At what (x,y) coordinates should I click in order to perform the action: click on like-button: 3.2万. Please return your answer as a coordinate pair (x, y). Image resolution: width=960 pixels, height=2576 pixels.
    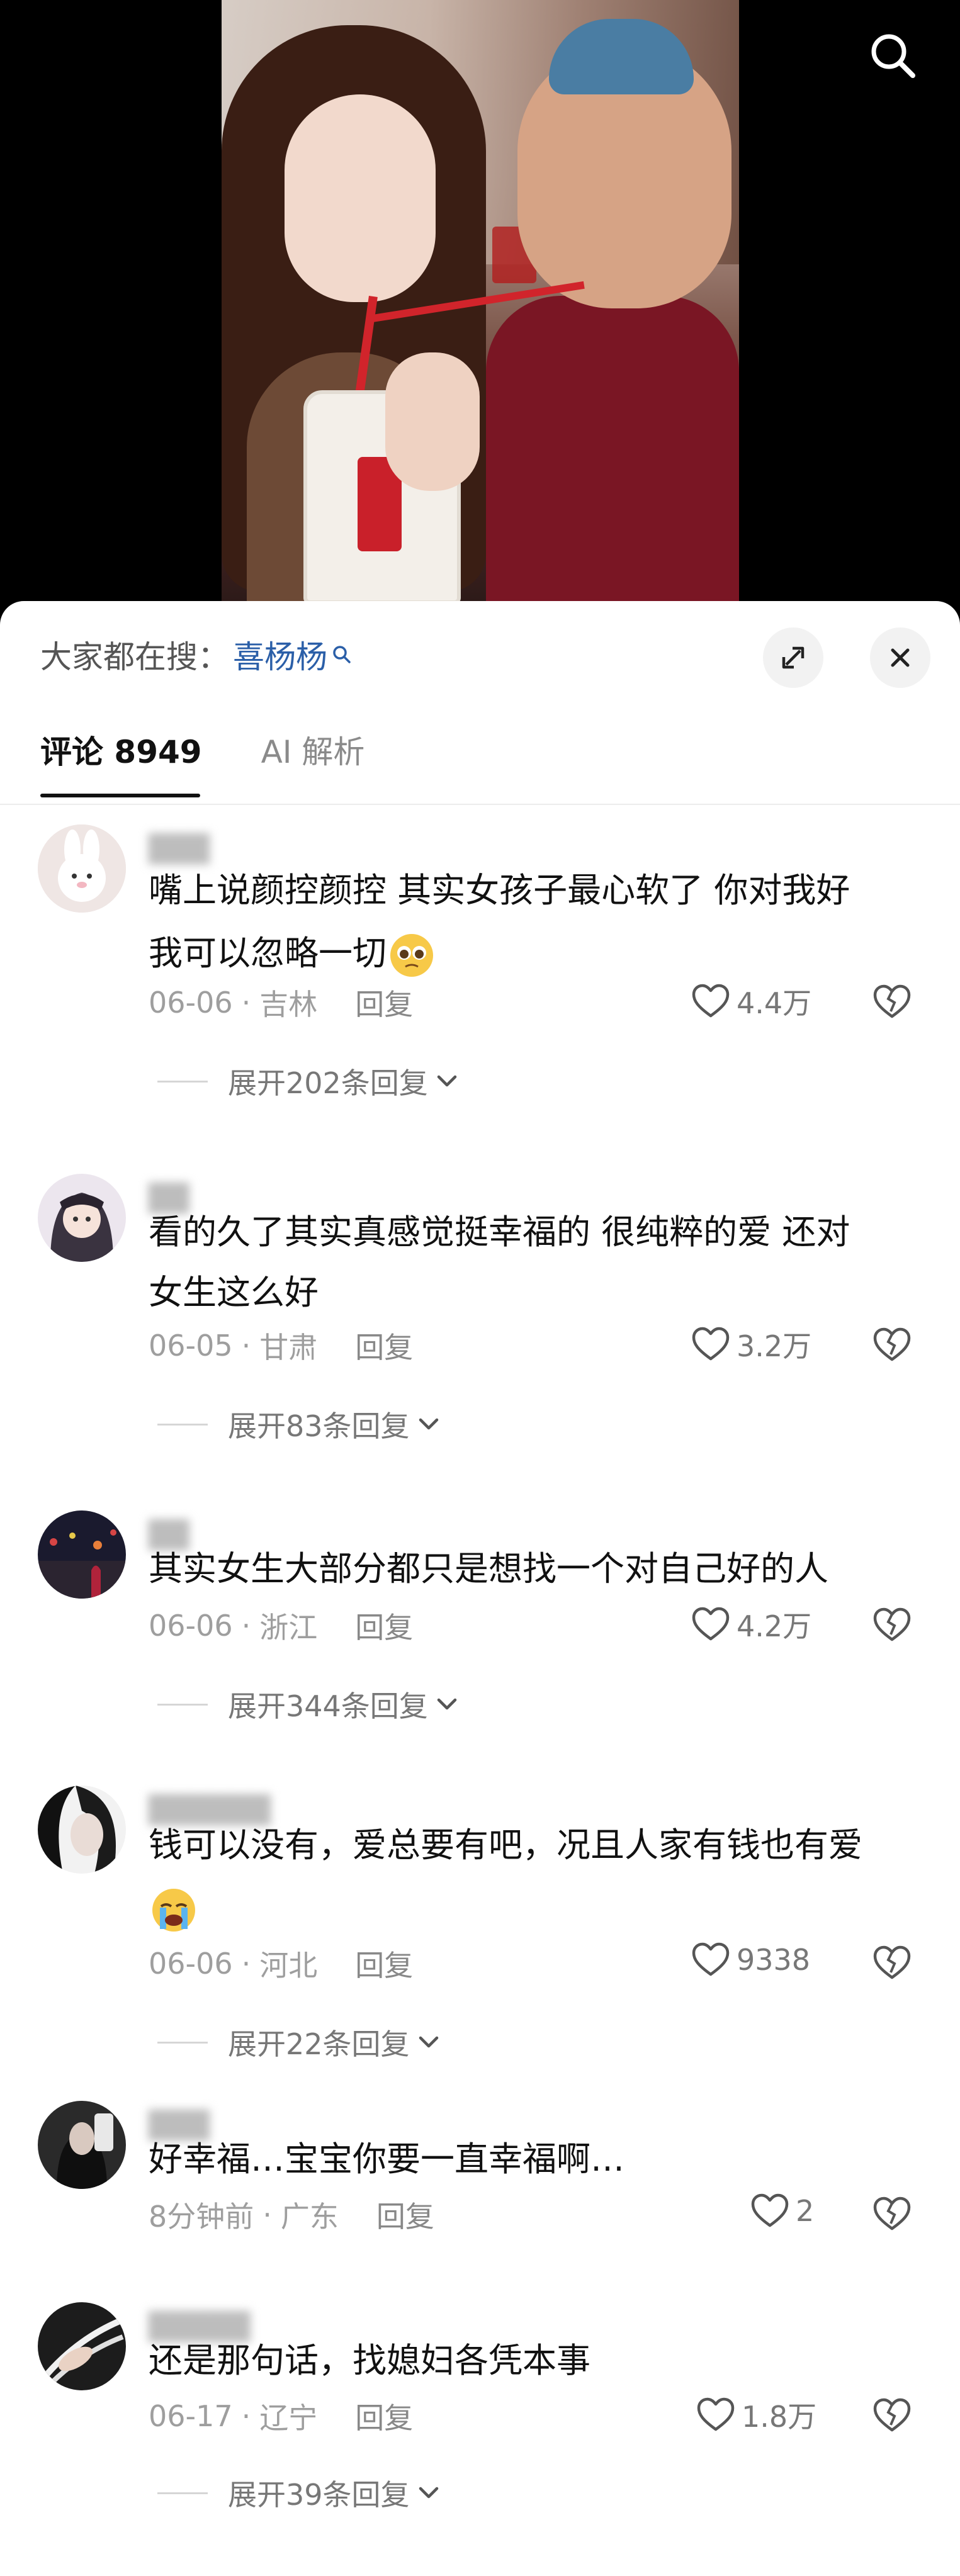
    Looking at the image, I should click on (751, 1344).